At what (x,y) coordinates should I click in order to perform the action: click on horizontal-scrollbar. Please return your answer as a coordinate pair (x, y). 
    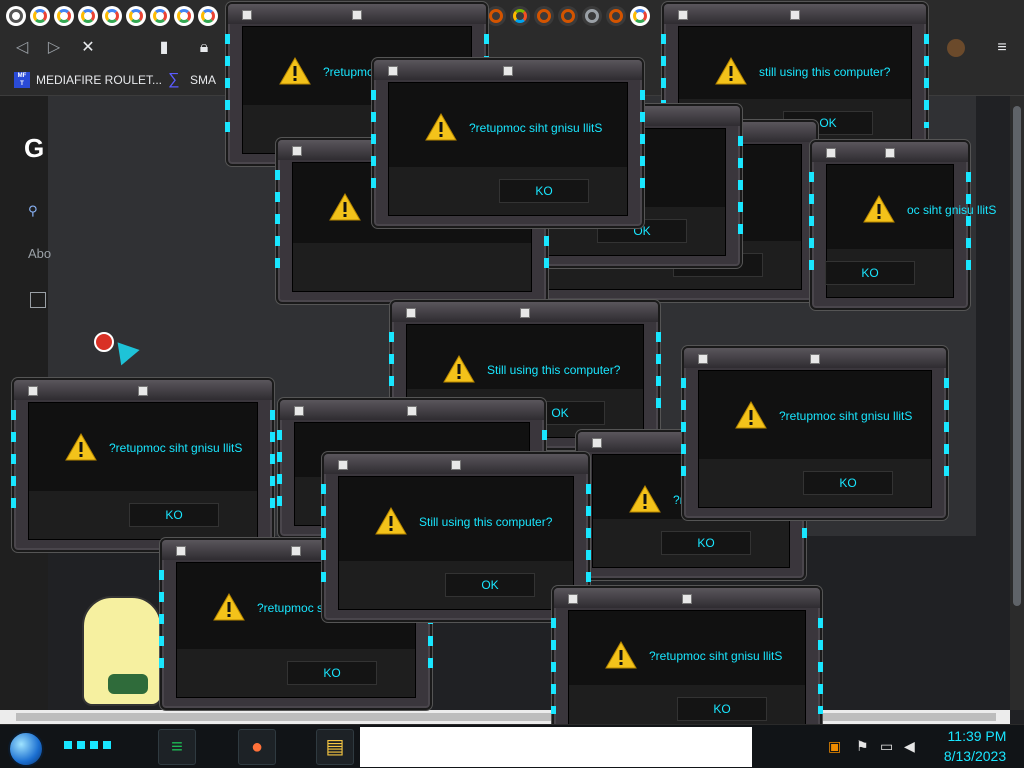
    Looking at the image, I should click on (505, 717).